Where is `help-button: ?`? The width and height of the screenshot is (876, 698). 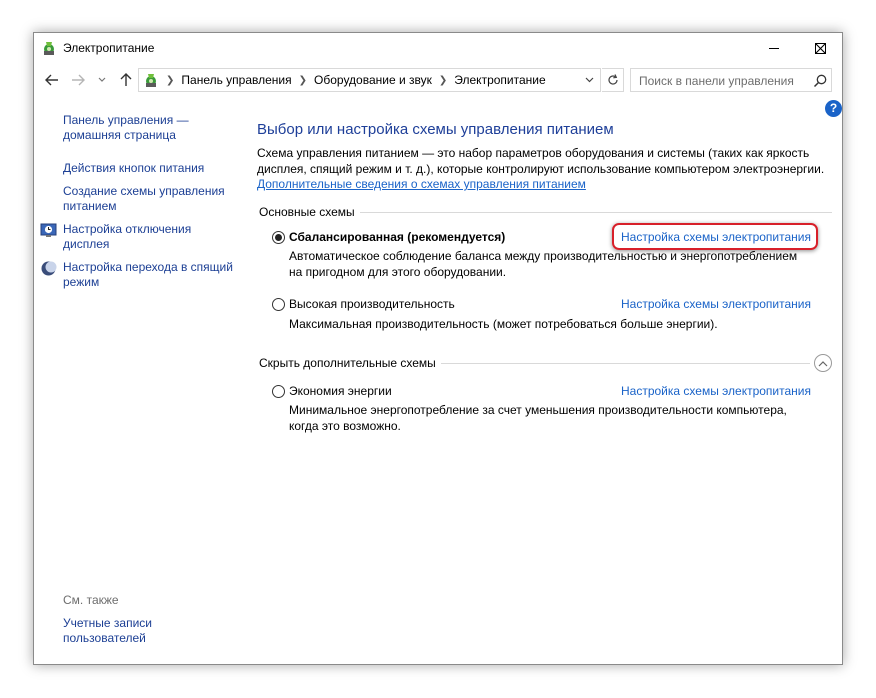
help-button: ? is located at coordinates (833, 108).